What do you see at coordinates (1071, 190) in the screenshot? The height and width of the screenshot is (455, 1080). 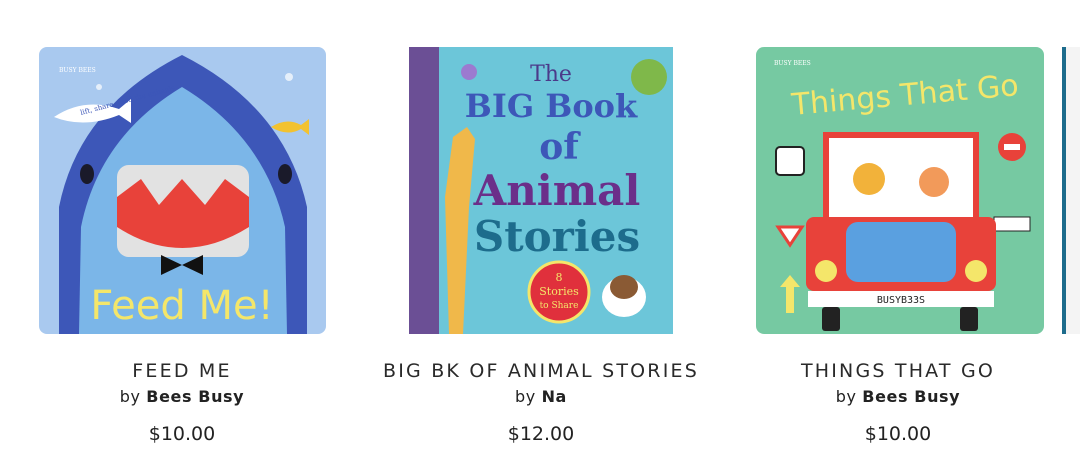 I see `next-product-cover-partial` at bounding box center [1071, 190].